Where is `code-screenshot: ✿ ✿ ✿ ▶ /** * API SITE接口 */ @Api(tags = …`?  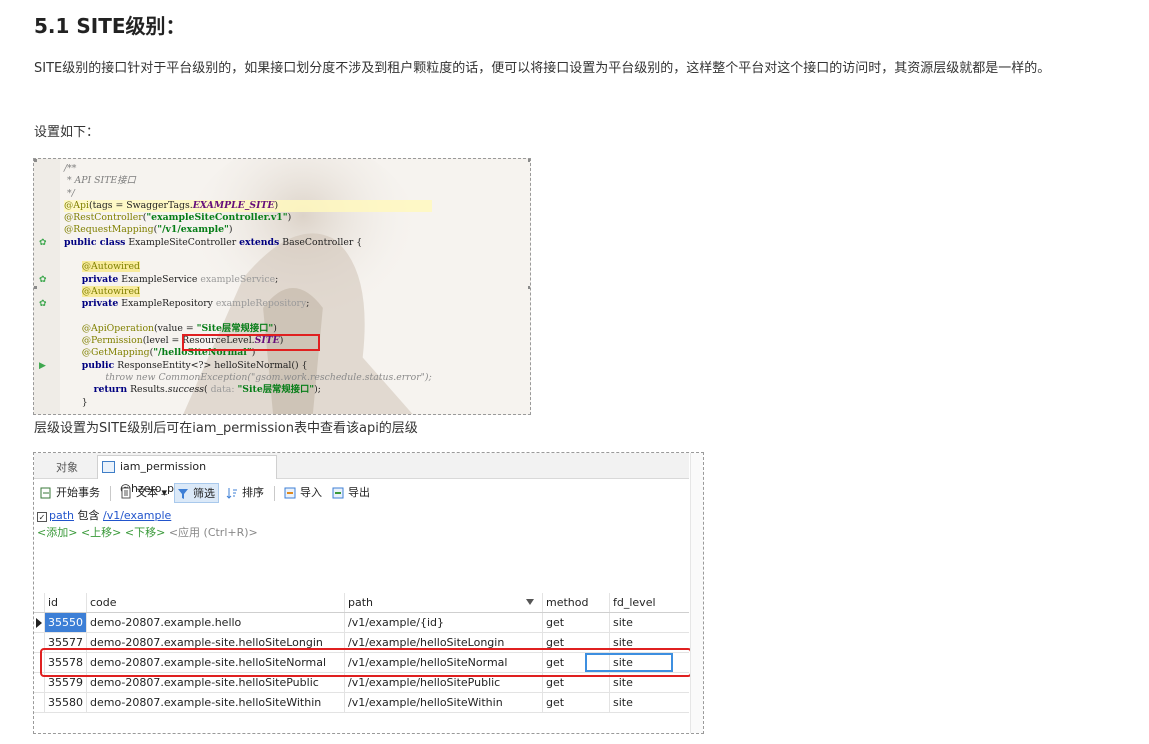 code-screenshot: ✿ ✿ ✿ ▶ /** * API SITE接口 */ @Api(tags = … is located at coordinates (282, 286).